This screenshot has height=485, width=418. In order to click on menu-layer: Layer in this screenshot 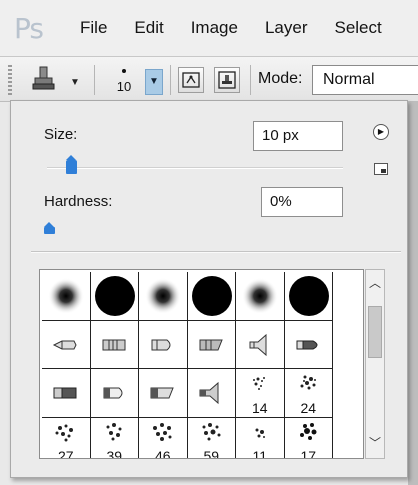, I will do `click(286, 28)`.